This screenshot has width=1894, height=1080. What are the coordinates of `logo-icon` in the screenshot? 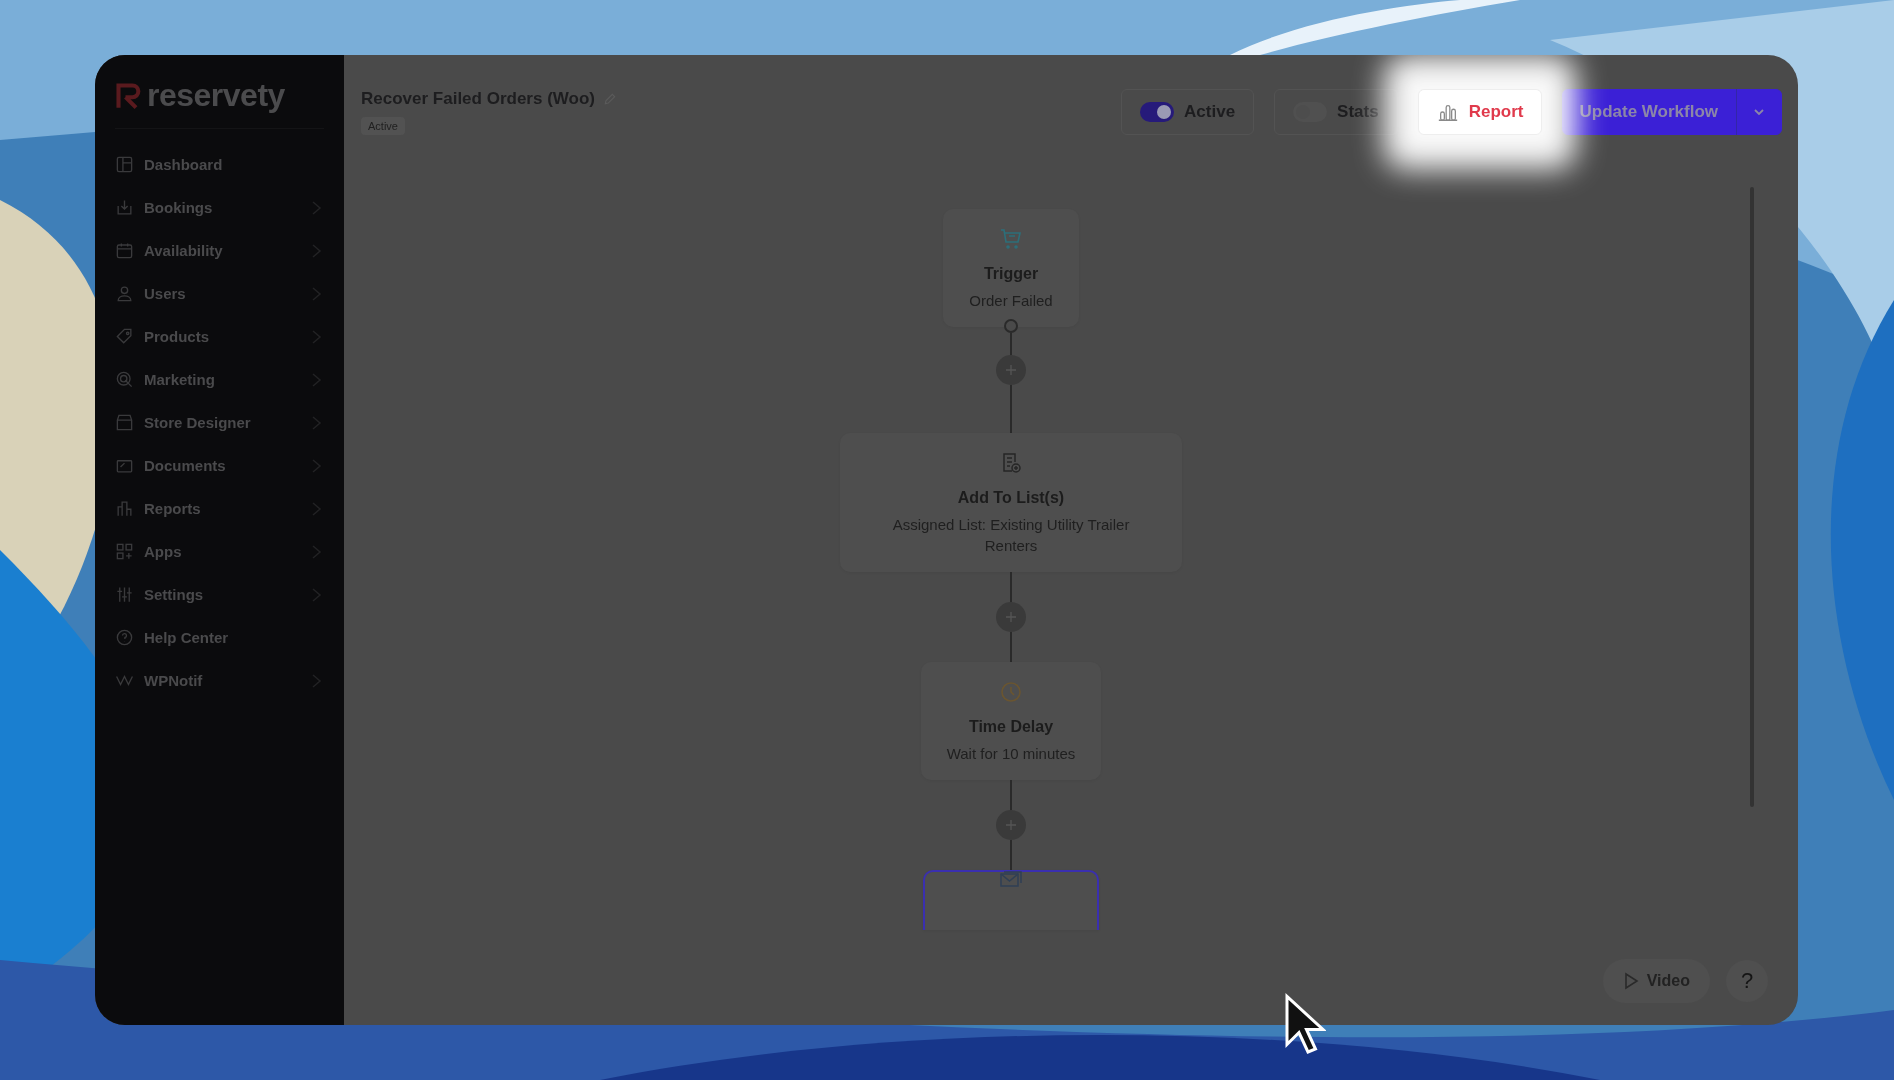 It's located at (129, 95).